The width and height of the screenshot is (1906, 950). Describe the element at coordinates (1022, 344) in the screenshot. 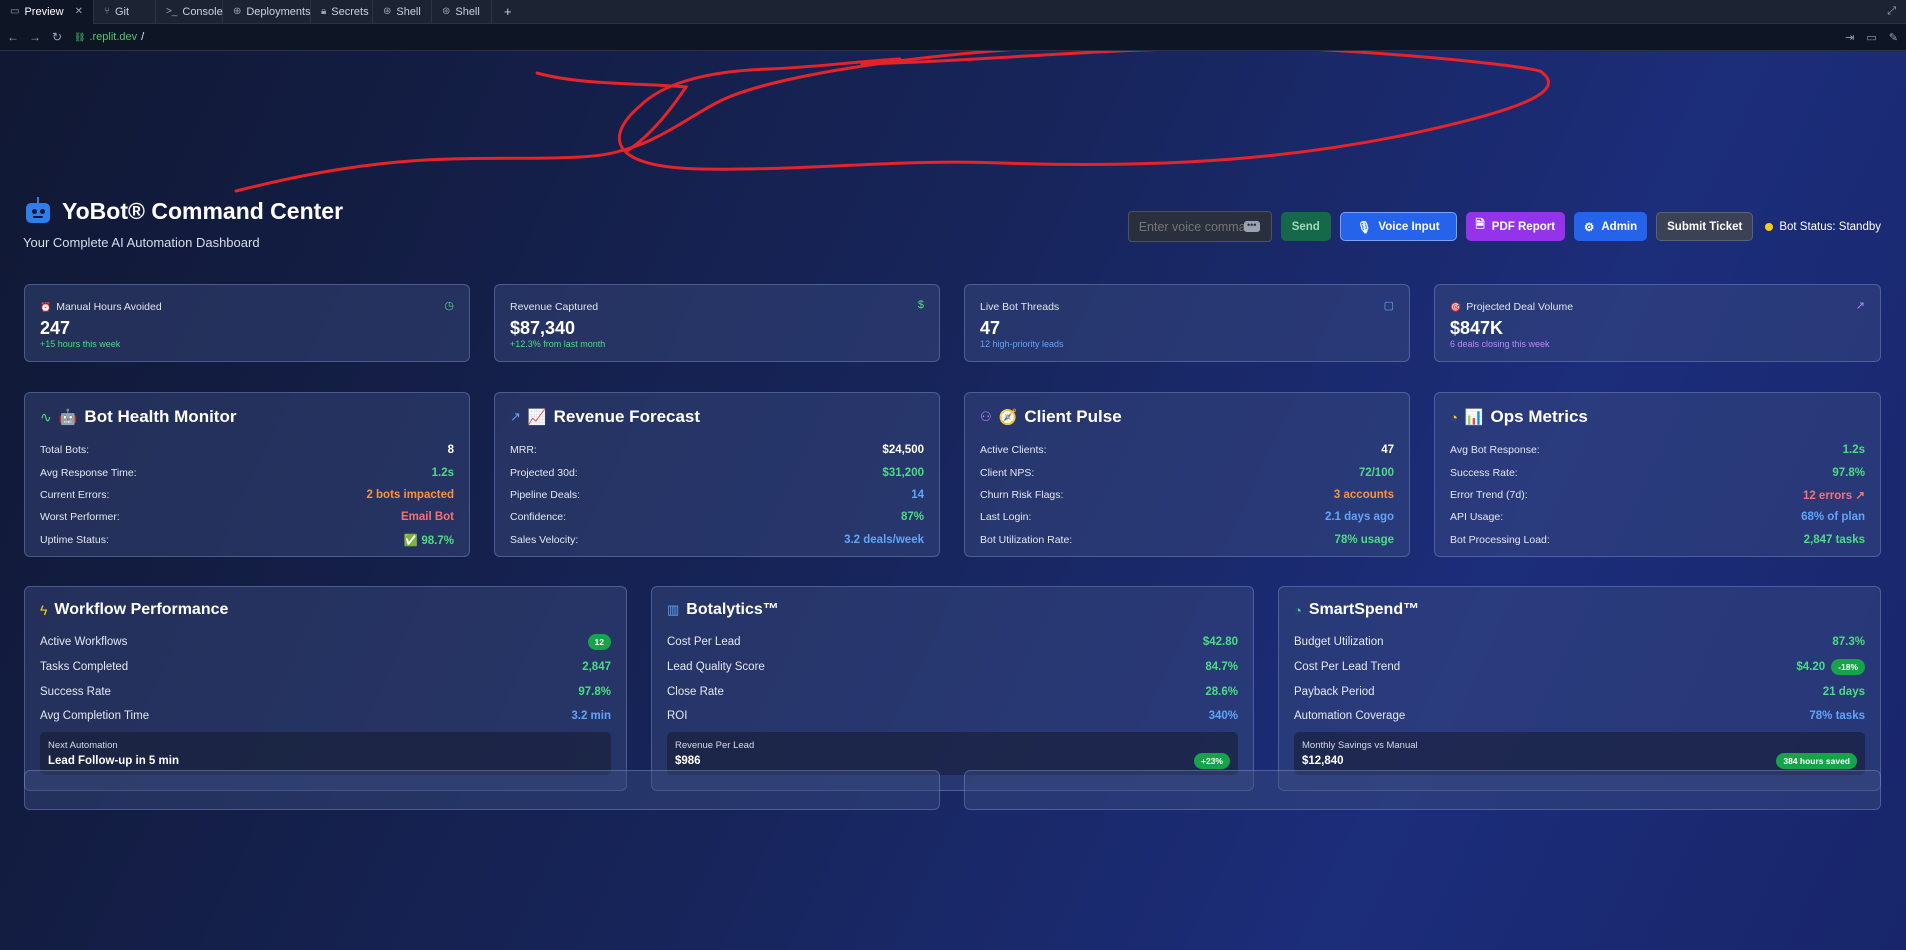

I see `kpi-delta: 12 high-priority leads` at that location.